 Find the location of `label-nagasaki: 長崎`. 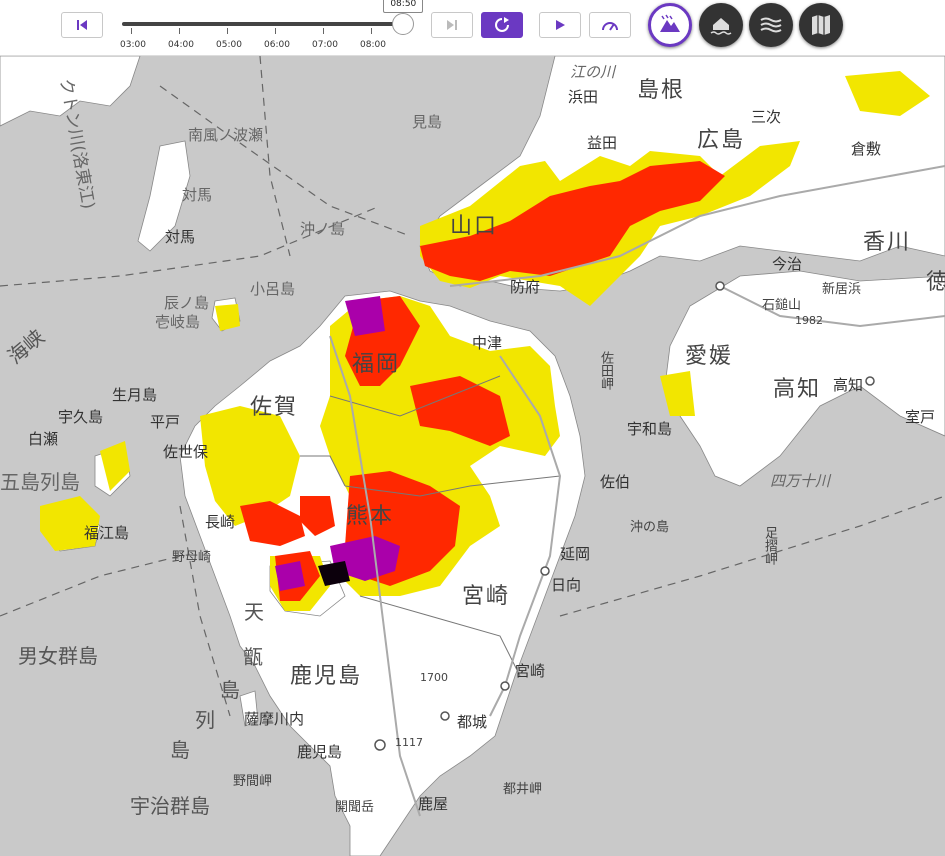

label-nagasaki: 長崎 is located at coordinates (220, 522).